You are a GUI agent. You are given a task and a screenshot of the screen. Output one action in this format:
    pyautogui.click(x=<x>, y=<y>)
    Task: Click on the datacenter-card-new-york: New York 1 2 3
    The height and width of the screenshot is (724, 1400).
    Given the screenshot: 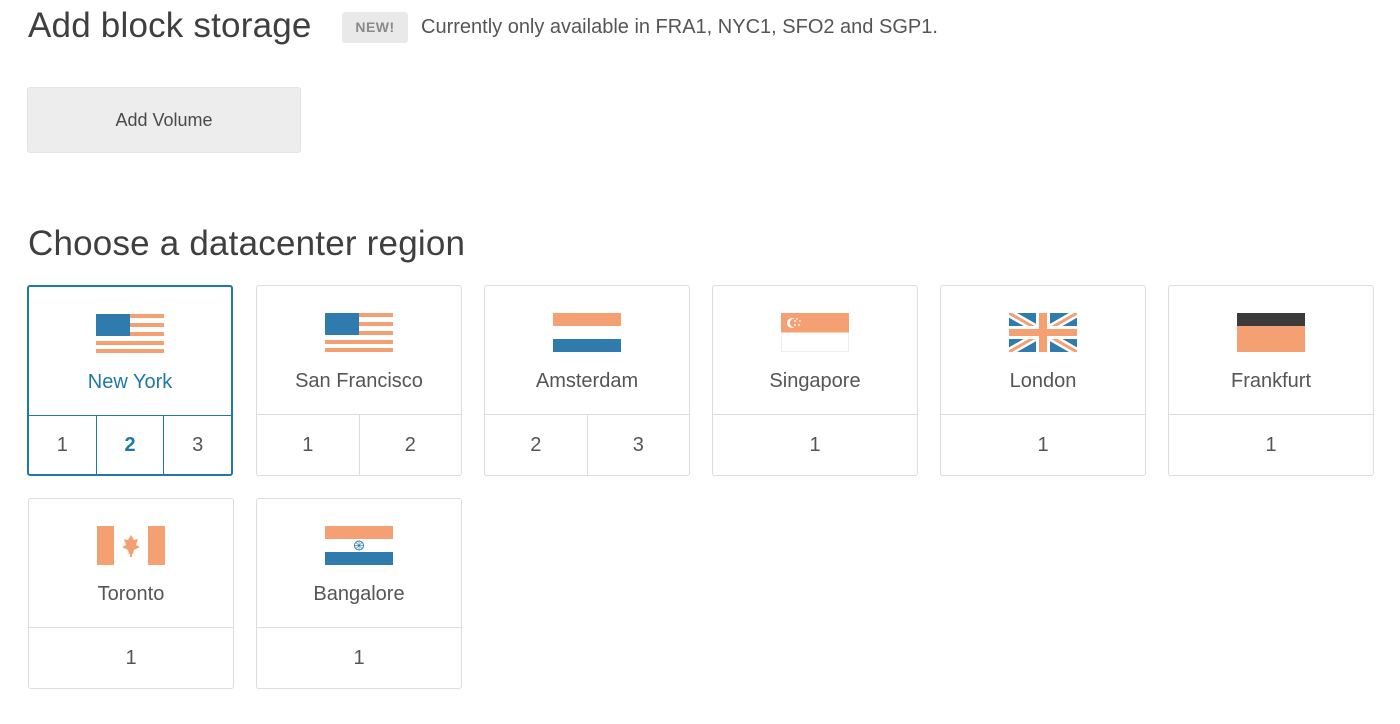 What is the action you would take?
    pyautogui.click(x=130, y=380)
    